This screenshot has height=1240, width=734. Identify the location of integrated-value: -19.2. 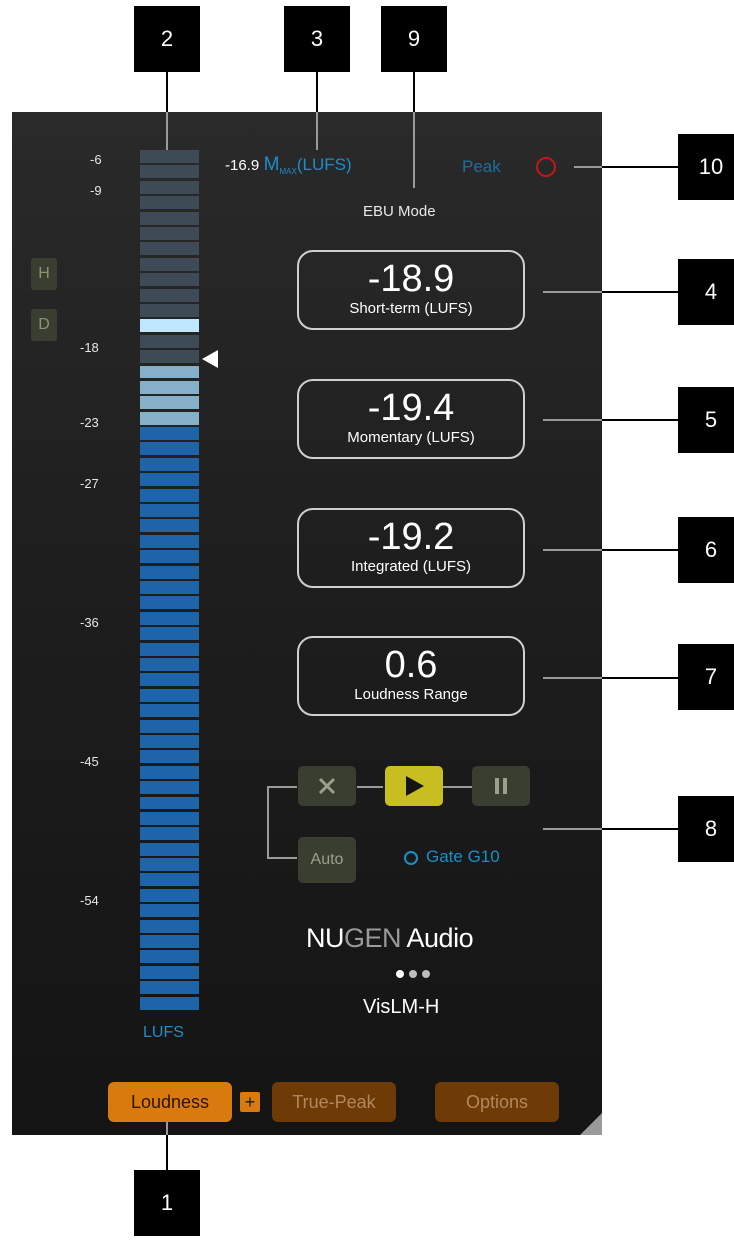
(411, 537).